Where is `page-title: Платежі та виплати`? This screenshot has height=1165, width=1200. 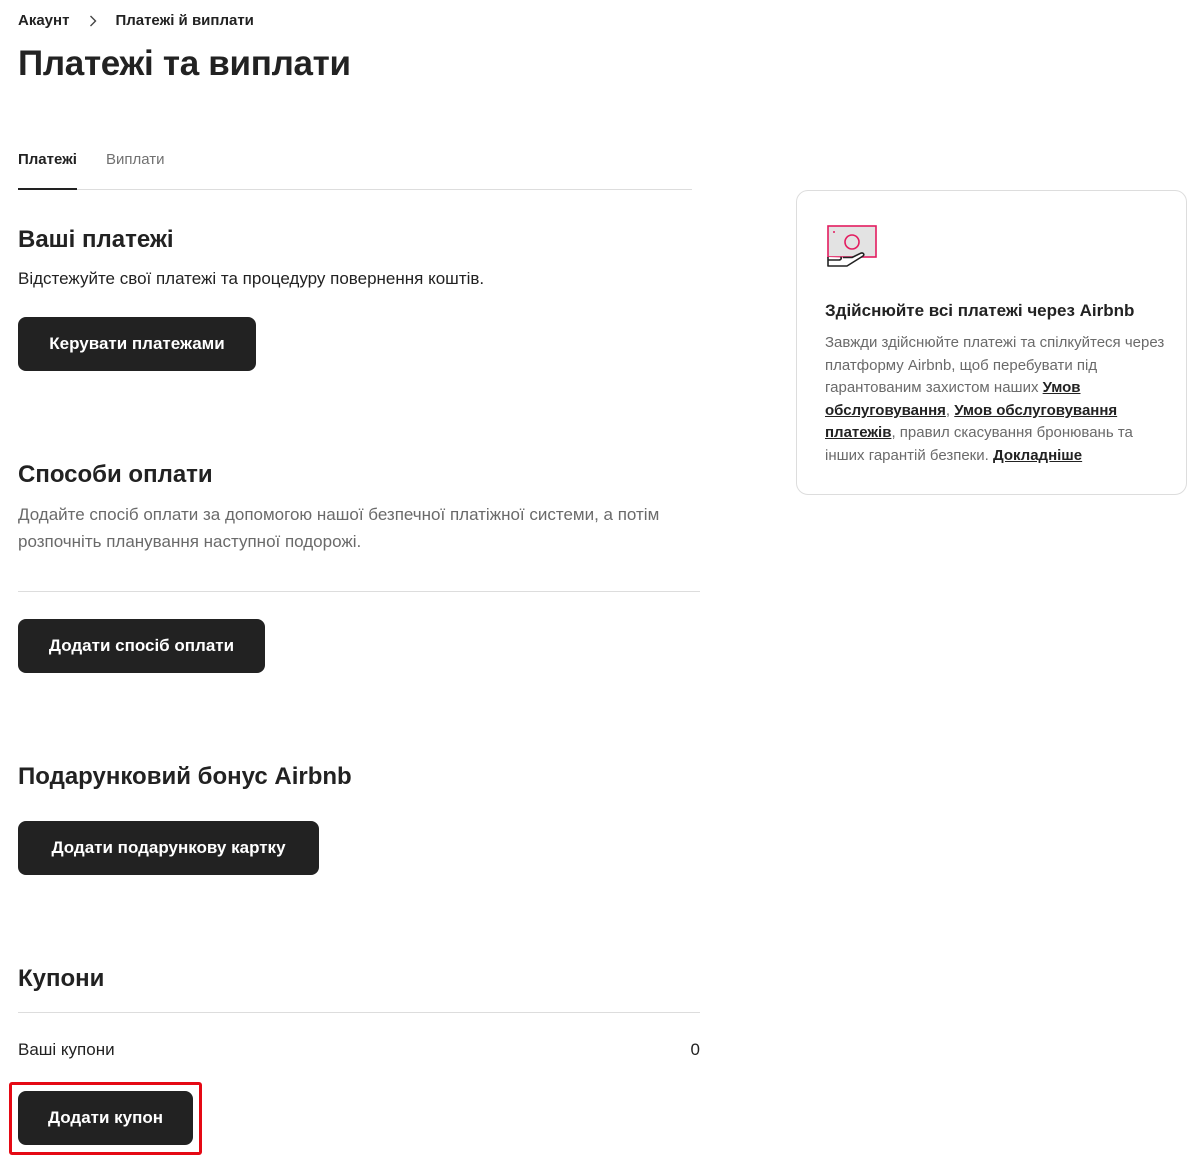 page-title: Платежі та виплати is located at coordinates (184, 63).